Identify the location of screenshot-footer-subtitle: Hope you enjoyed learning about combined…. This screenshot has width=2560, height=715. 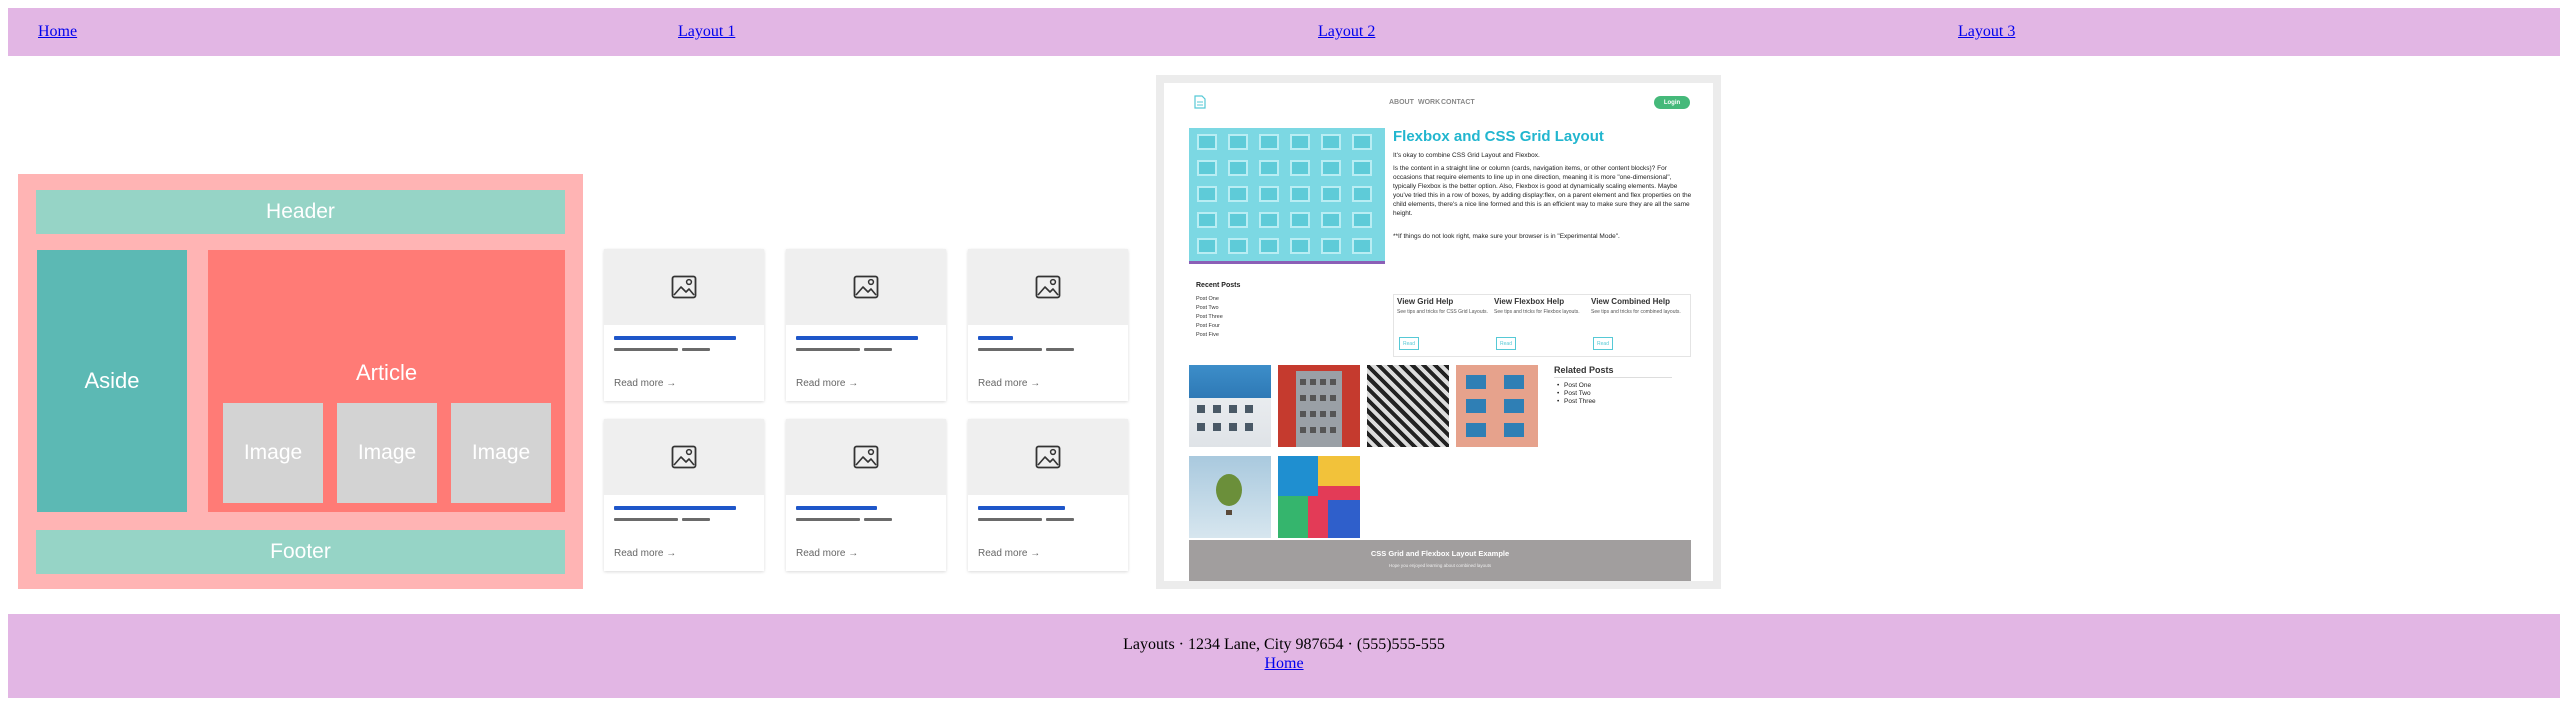
(1440, 565).